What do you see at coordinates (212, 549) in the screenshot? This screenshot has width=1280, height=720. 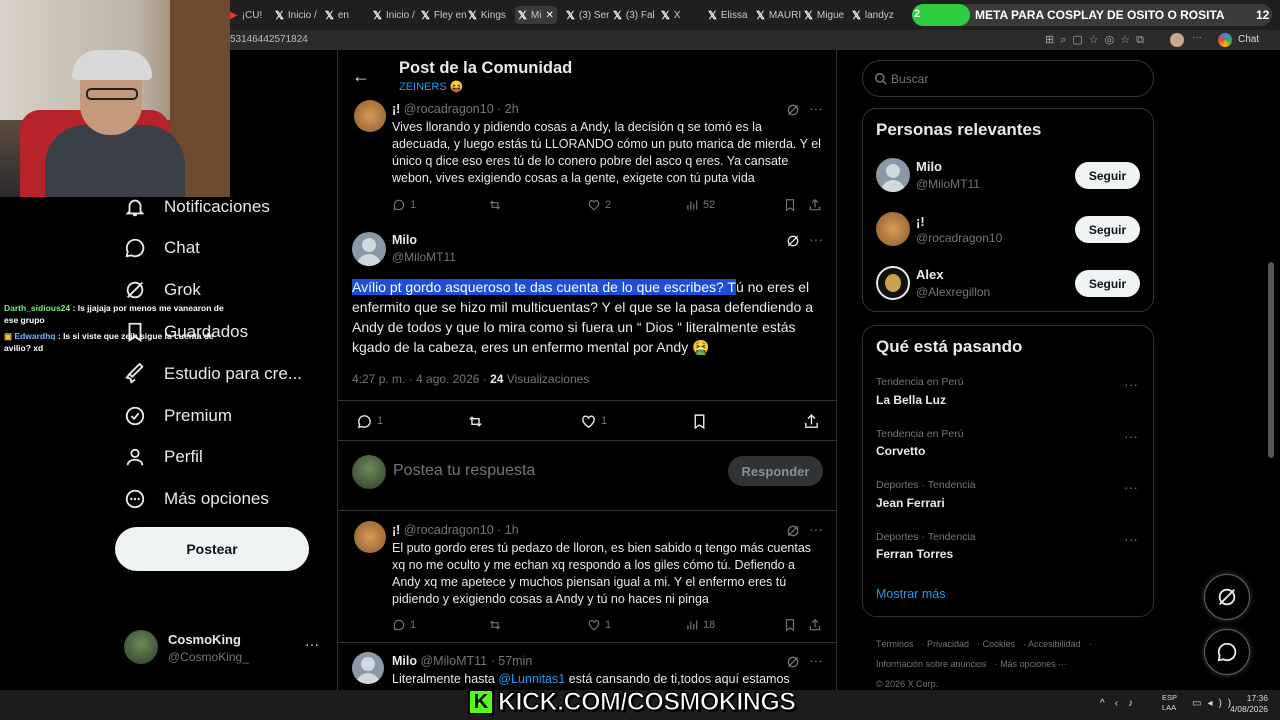 I see `post-button: Postear` at bounding box center [212, 549].